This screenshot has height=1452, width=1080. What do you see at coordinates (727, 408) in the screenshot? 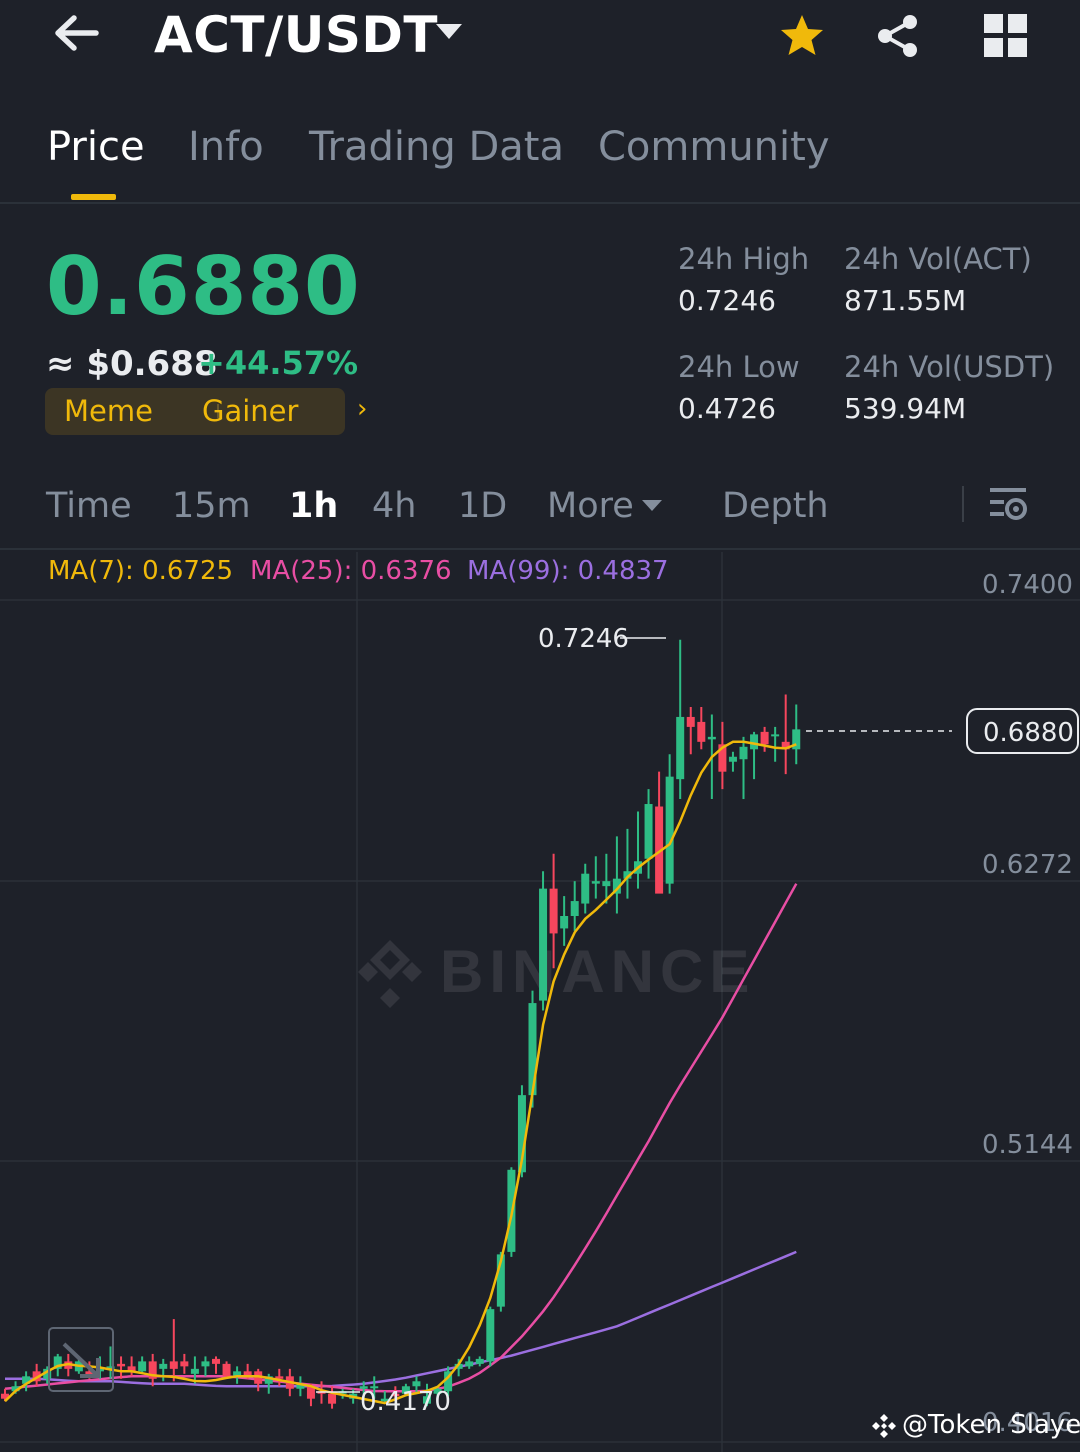
I see `low-value: 0.4726` at bounding box center [727, 408].